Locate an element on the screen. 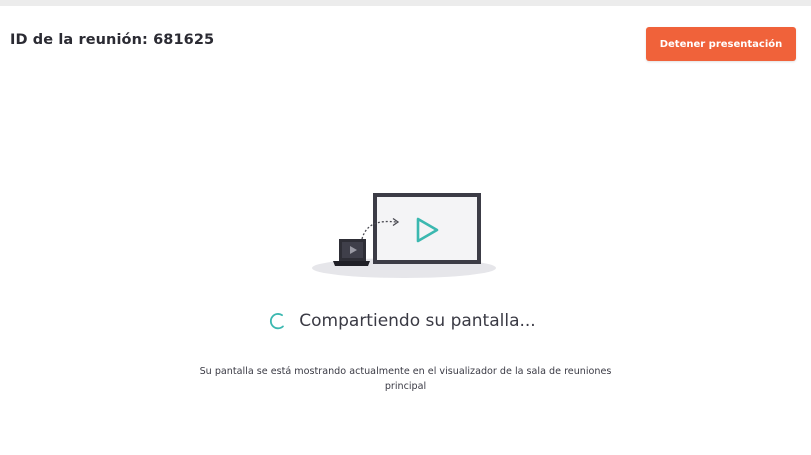  loading-spinner-icon is located at coordinates (277, 321).